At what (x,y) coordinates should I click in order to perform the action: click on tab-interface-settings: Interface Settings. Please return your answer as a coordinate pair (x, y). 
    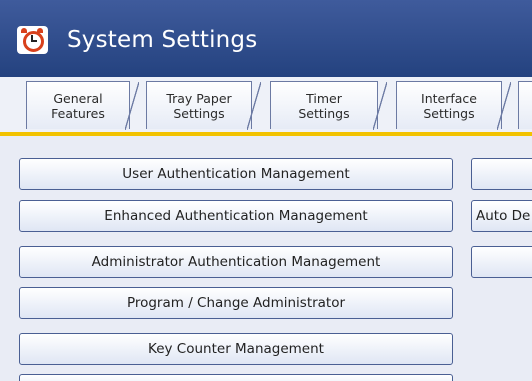
    Looking at the image, I should click on (453, 105).